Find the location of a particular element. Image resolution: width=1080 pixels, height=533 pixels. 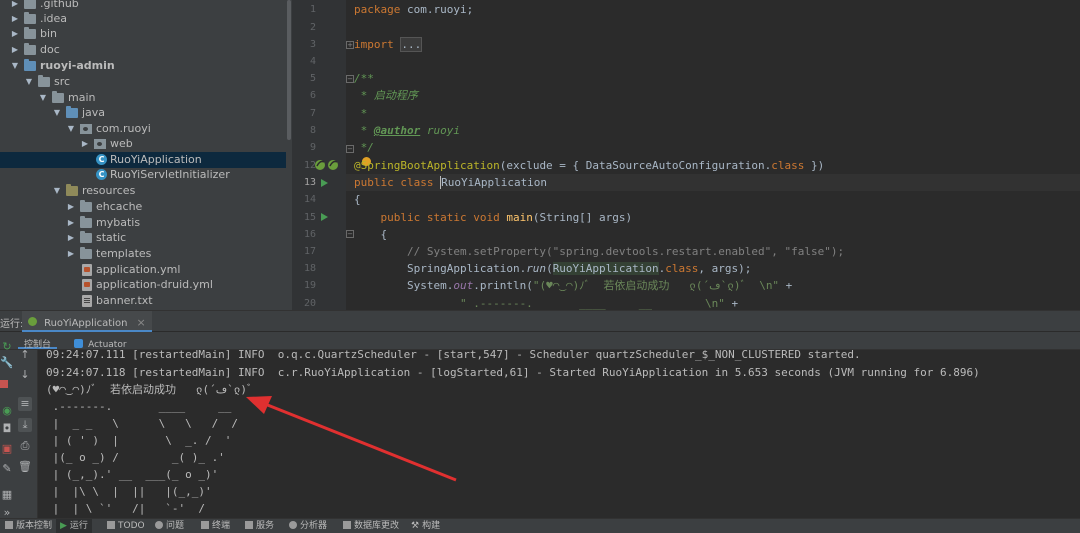

statusbar-services: 服务 is located at coordinates (259, 526).